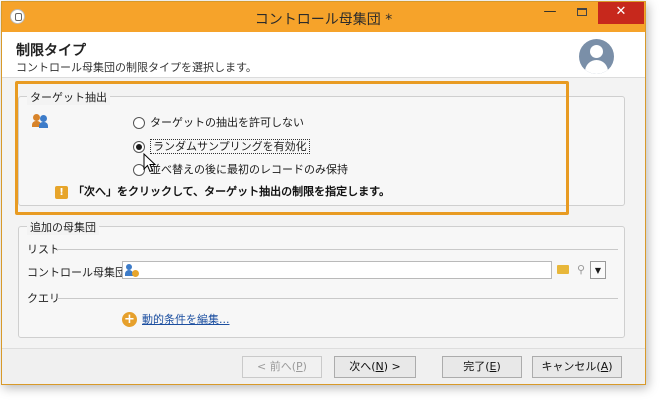  What do you see at coordinates (277, 366) in the screenshot?
I see `back-button-prefix: < 前へ(` at bounding box center [277, 366].